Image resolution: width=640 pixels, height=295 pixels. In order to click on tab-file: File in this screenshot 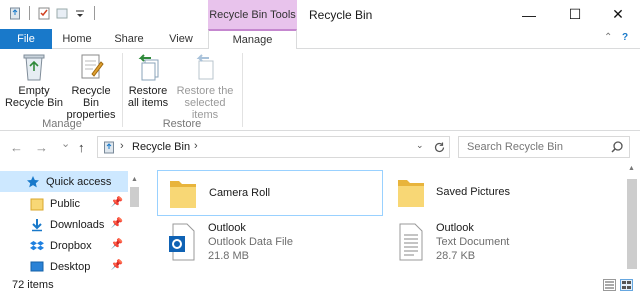, I will do `click(26, 39)`.